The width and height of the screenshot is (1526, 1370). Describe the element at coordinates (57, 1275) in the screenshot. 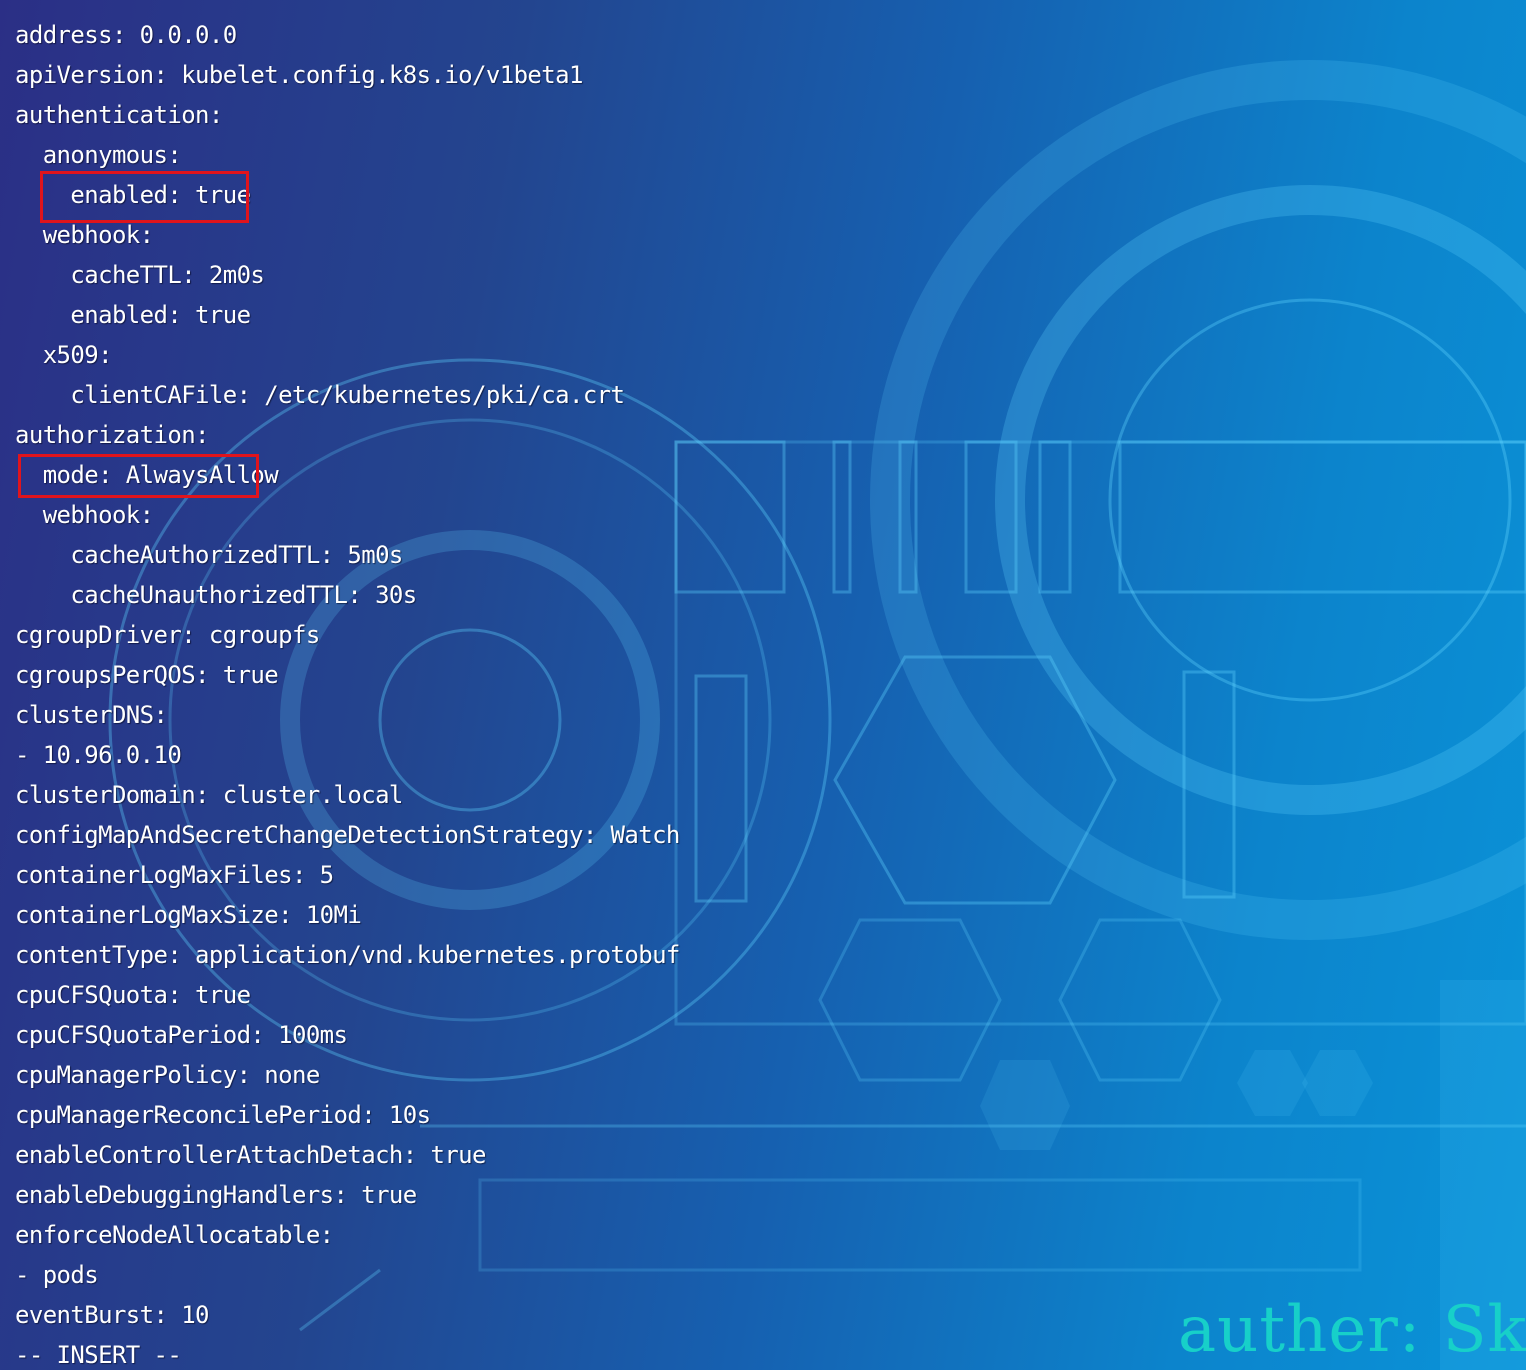

I see `config-line-enforcenodeallocatable-item: - pods` at that location.